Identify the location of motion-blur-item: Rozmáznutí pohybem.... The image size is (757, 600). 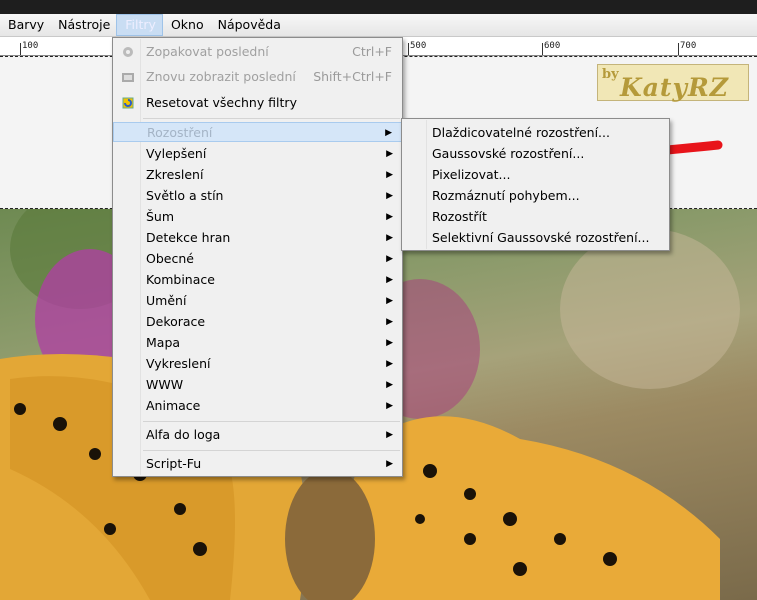
(535, 195).